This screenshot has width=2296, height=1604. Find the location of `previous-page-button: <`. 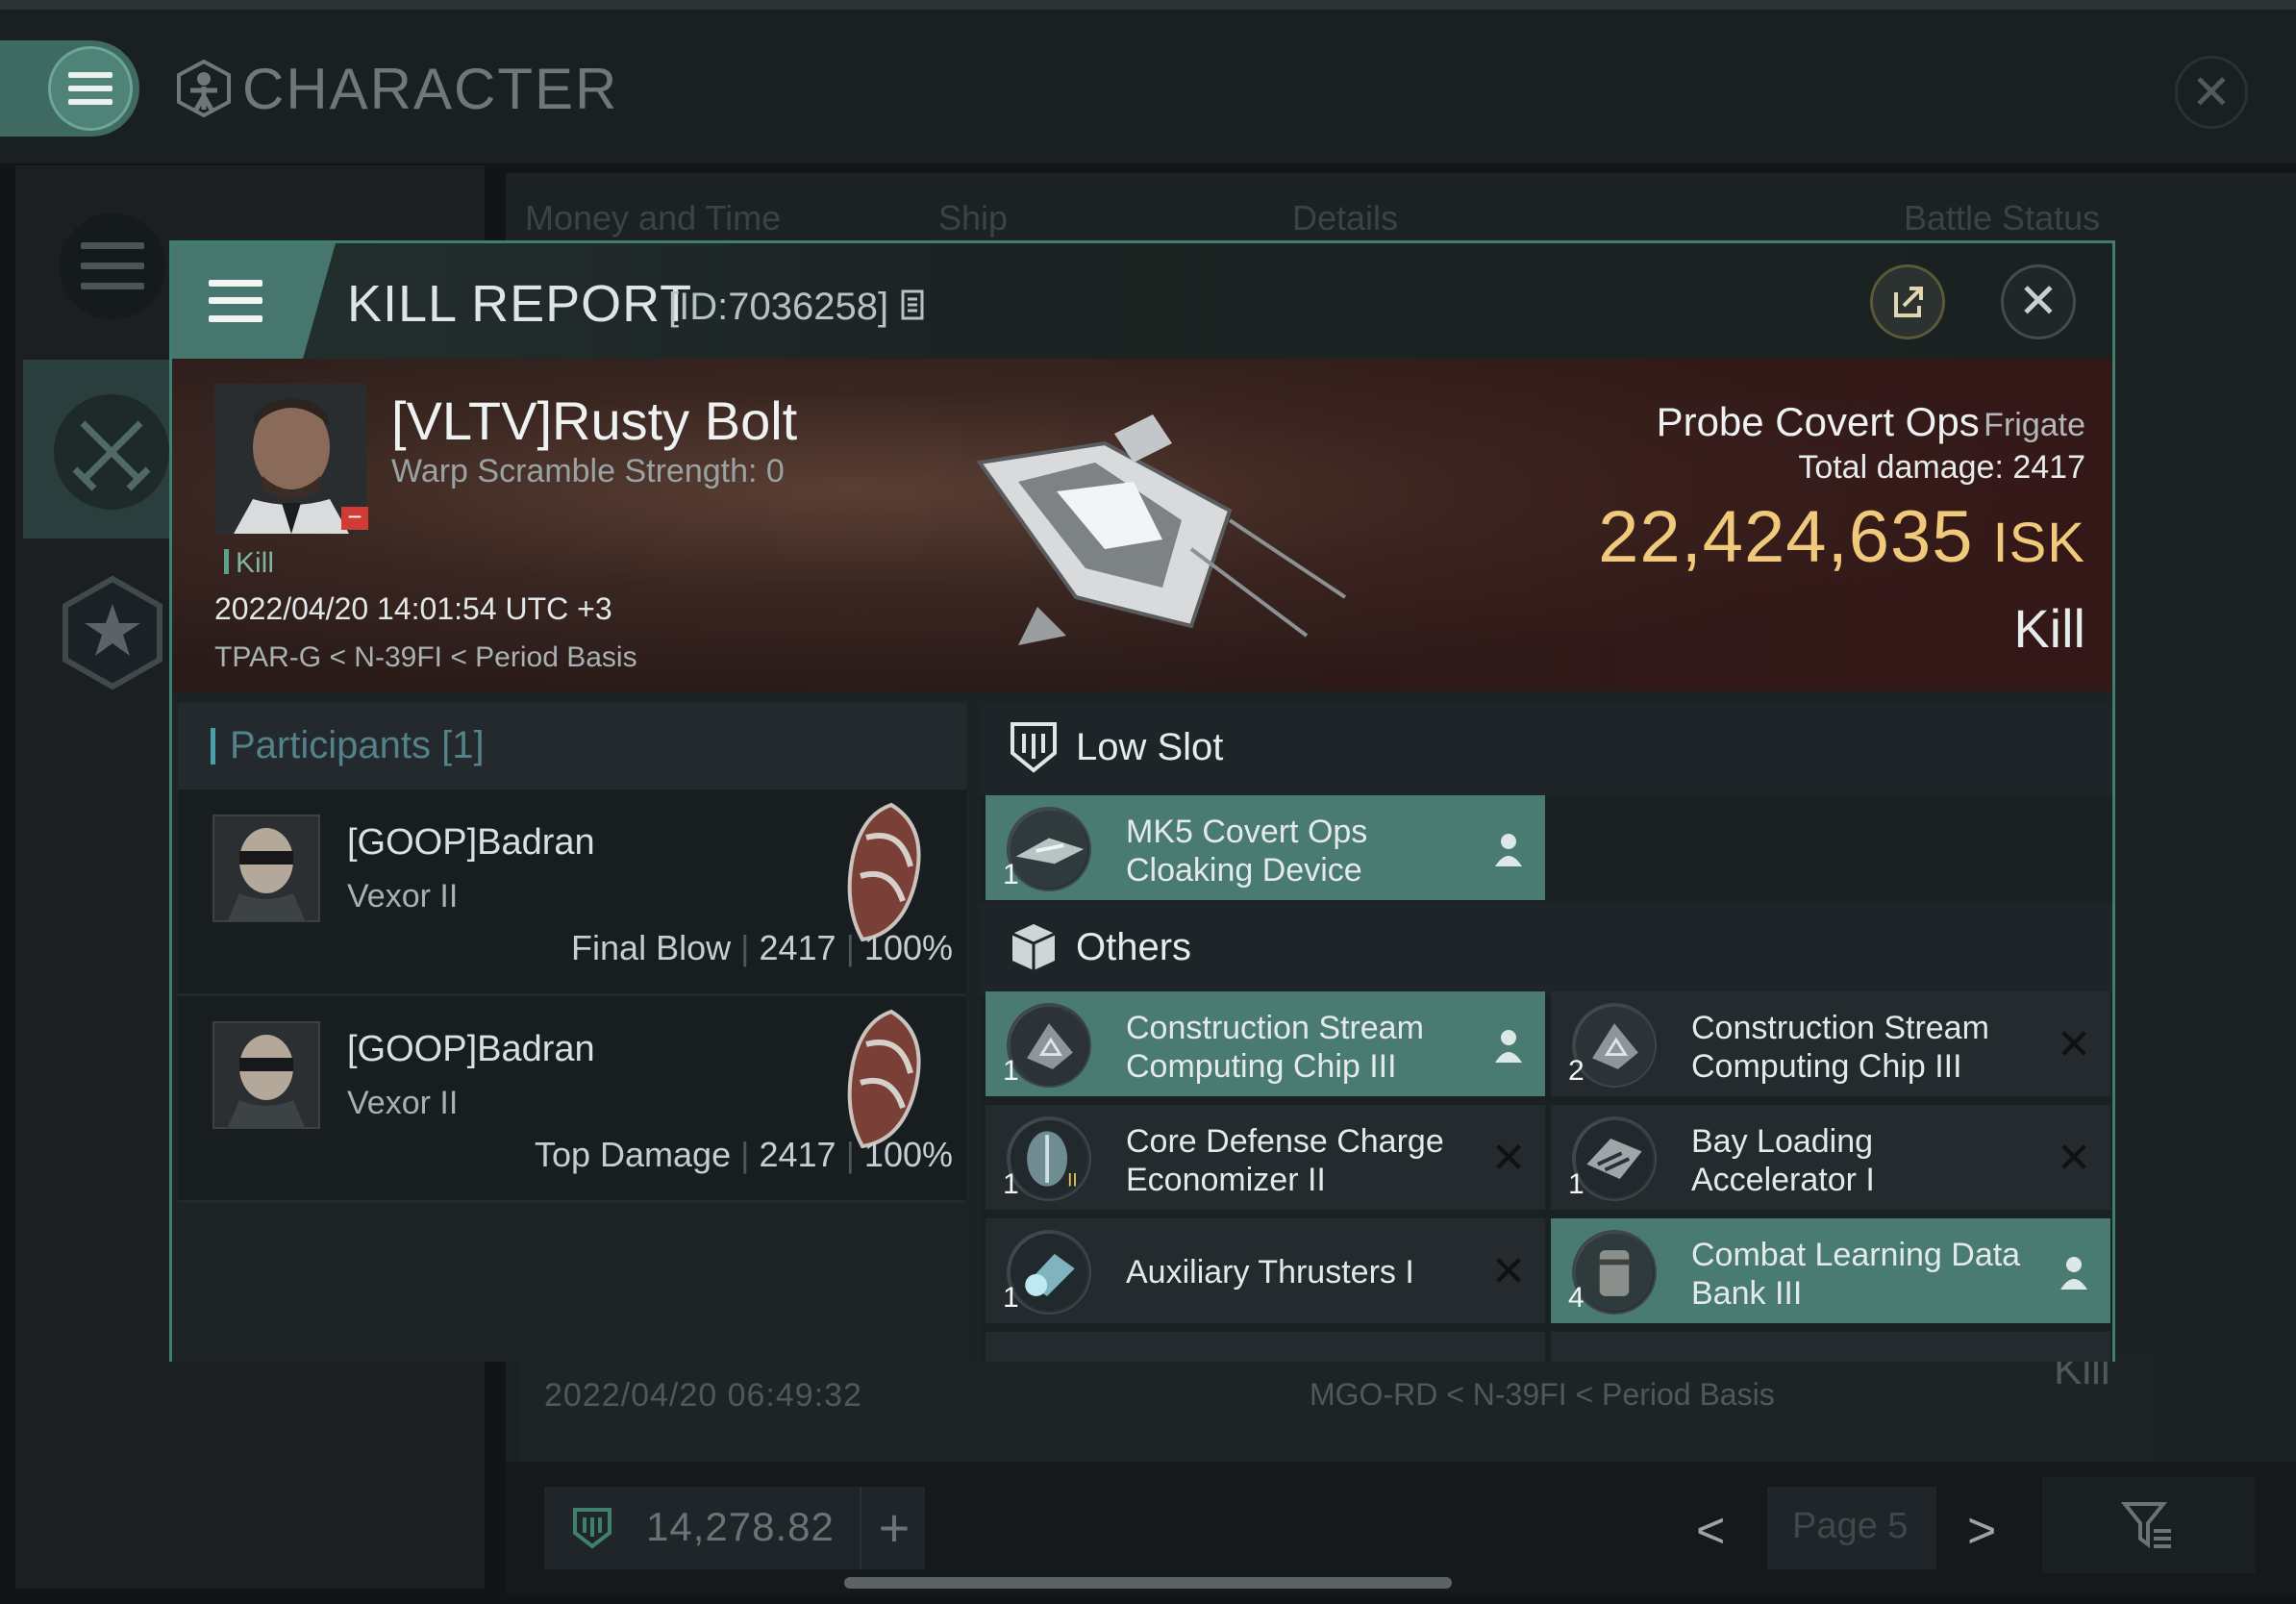

previous-page-button: < is located at coordinates (1710, 1531).